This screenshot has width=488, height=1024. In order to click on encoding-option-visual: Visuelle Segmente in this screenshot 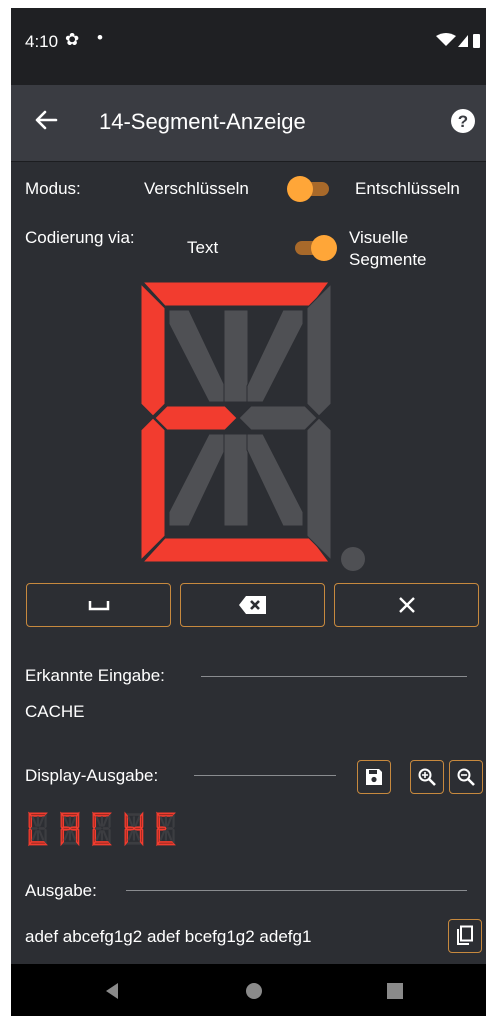, I will do `click(404, 249)`.